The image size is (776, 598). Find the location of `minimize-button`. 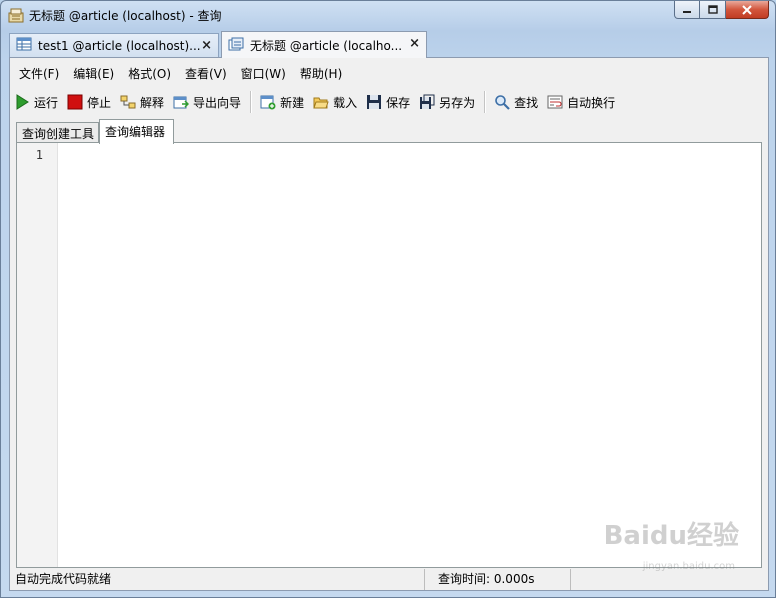

minimize-button is located at coordinates (687, 10).